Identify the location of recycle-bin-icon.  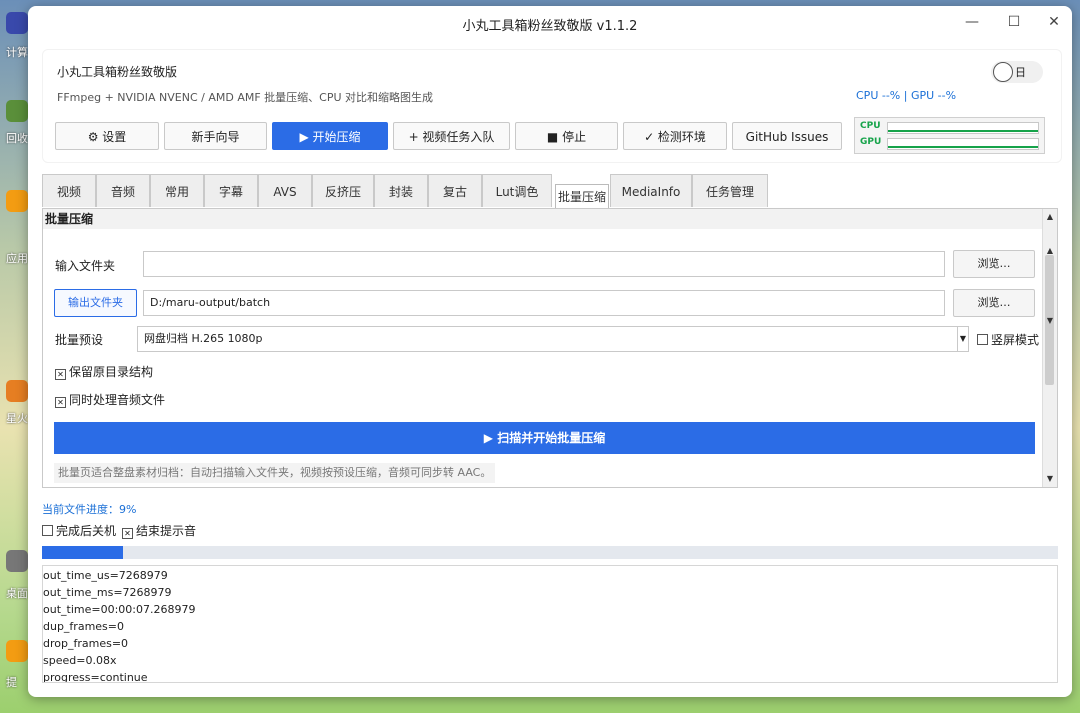
(17, 111).